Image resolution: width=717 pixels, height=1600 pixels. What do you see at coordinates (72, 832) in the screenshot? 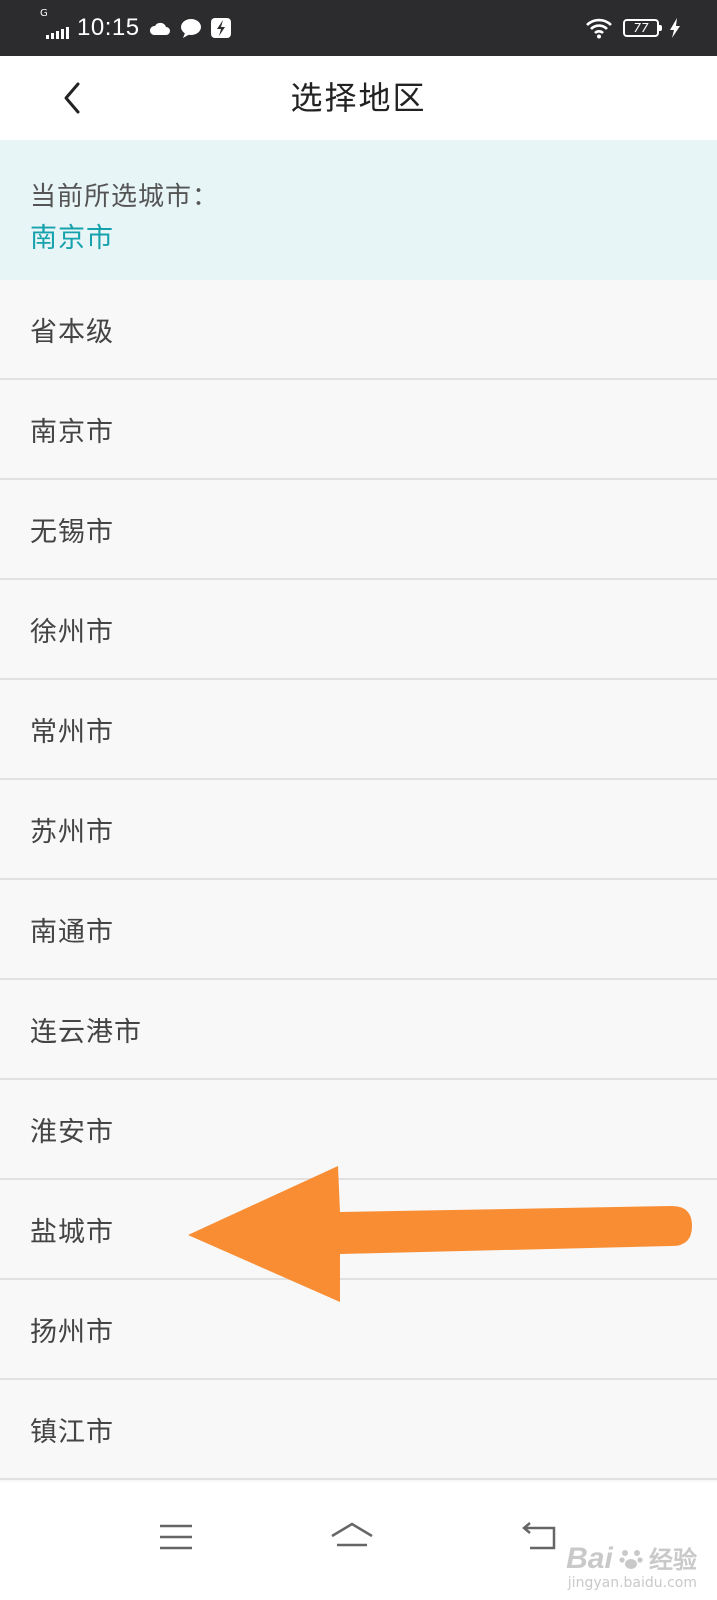
I see `city-label: 苏州市` at bounding box center [72, 832].